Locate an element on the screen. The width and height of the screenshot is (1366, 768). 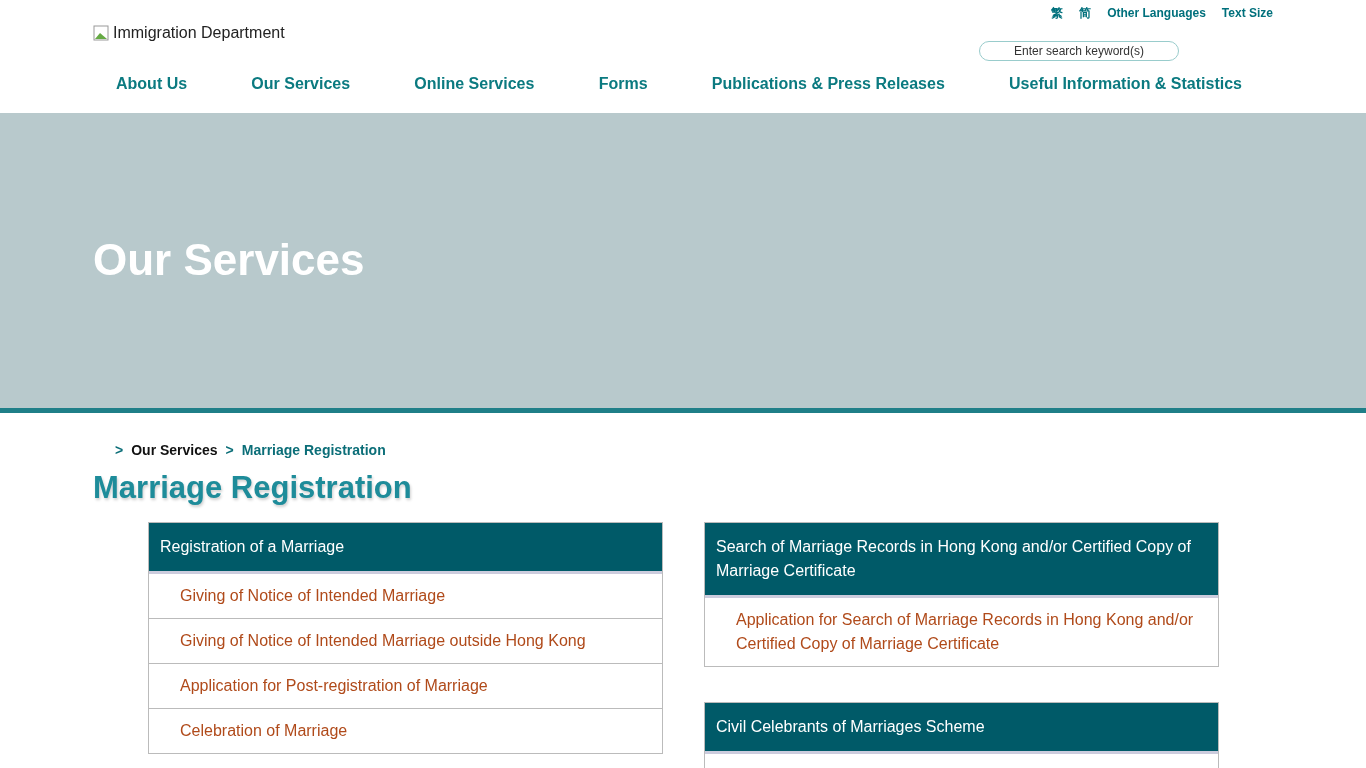
service-link: Application for Post-registration of Marriage is located at coordinates (405, 686).